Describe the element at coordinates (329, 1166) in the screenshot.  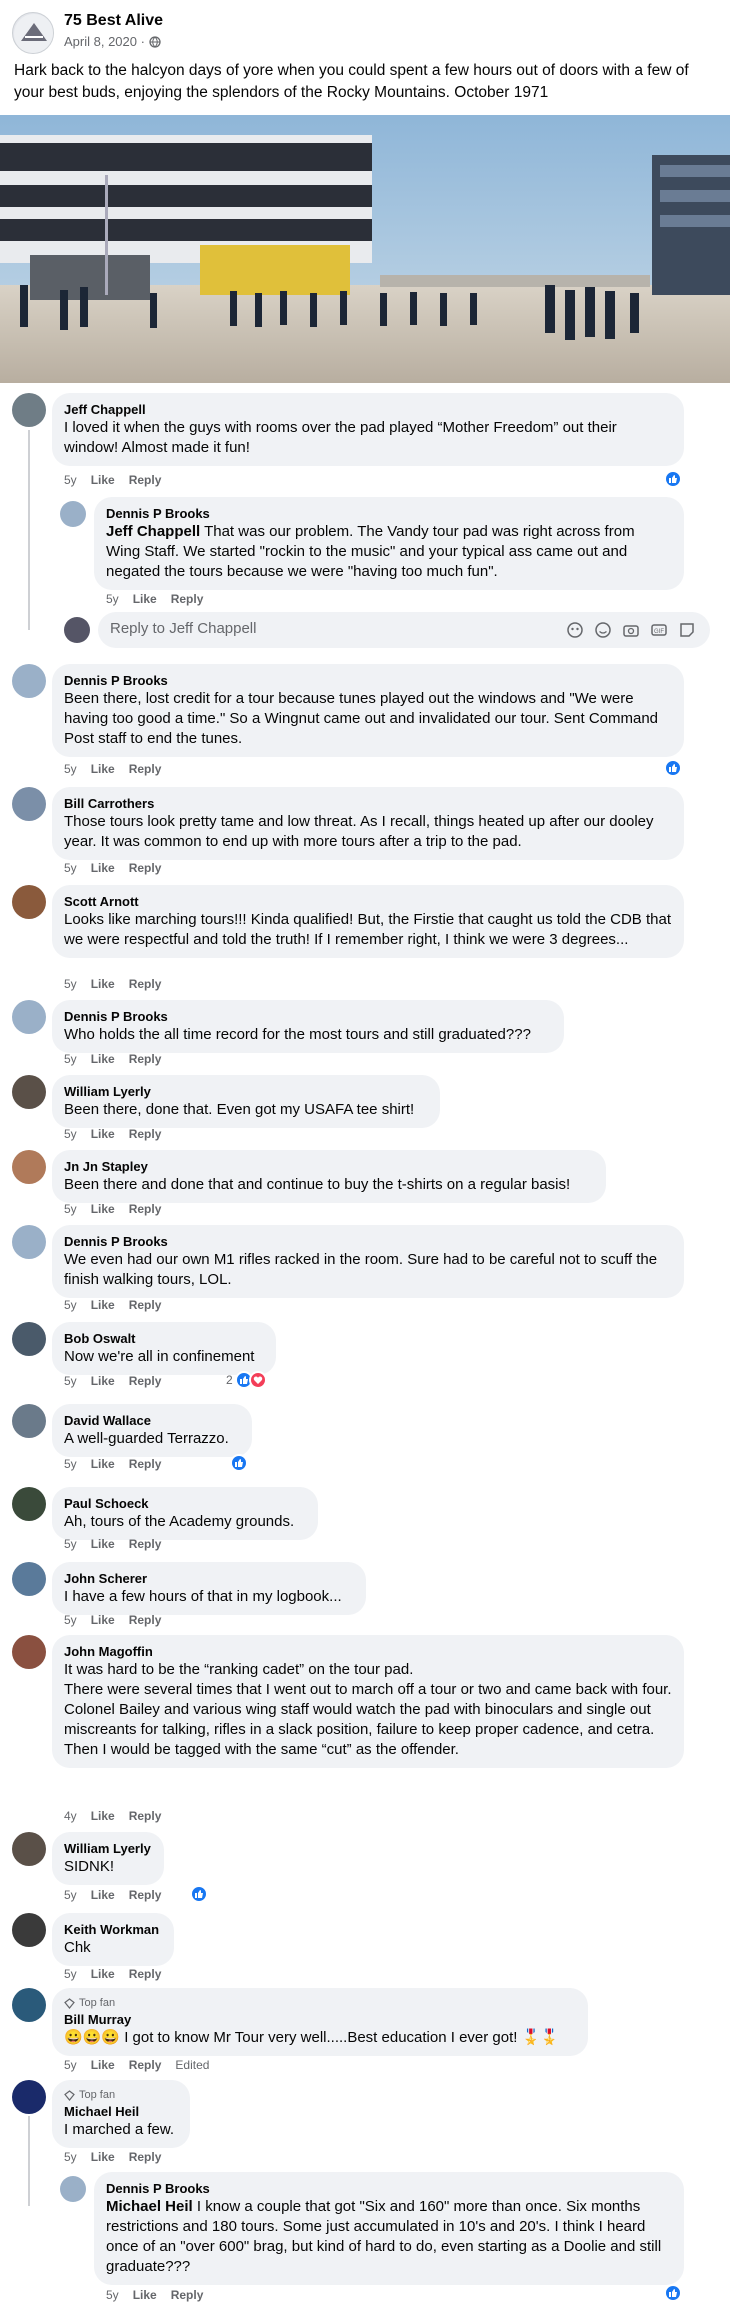
I see `comment-author: Jn Jn Stapley` at that location.